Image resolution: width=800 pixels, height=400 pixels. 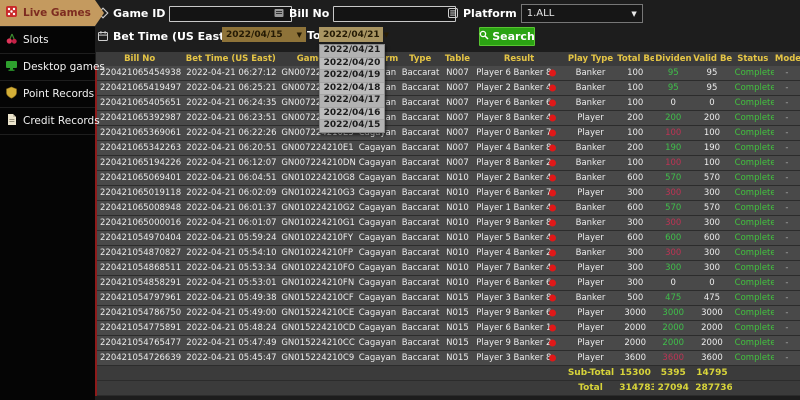 I want to click on cell-bill-no: 220421065454938, so click(x=139, y=73).